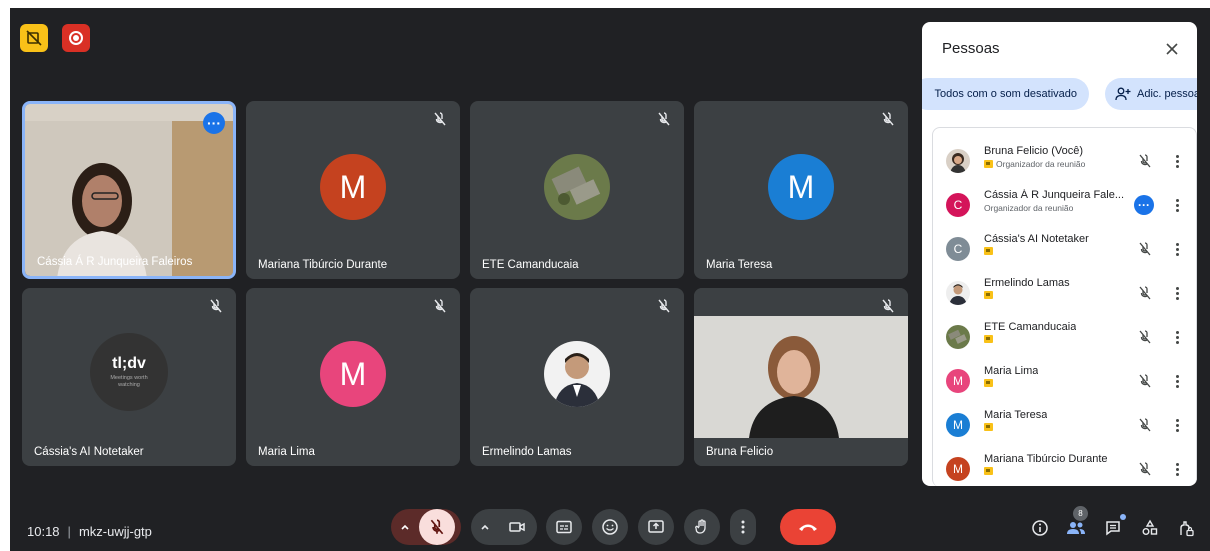 This screenshot has height=551, width=1210. What do you see at coordinates (1059, 293) in the screenshot?
I see `participant-row: Ermelindo Lamas` at bounding box center [1059, 293].